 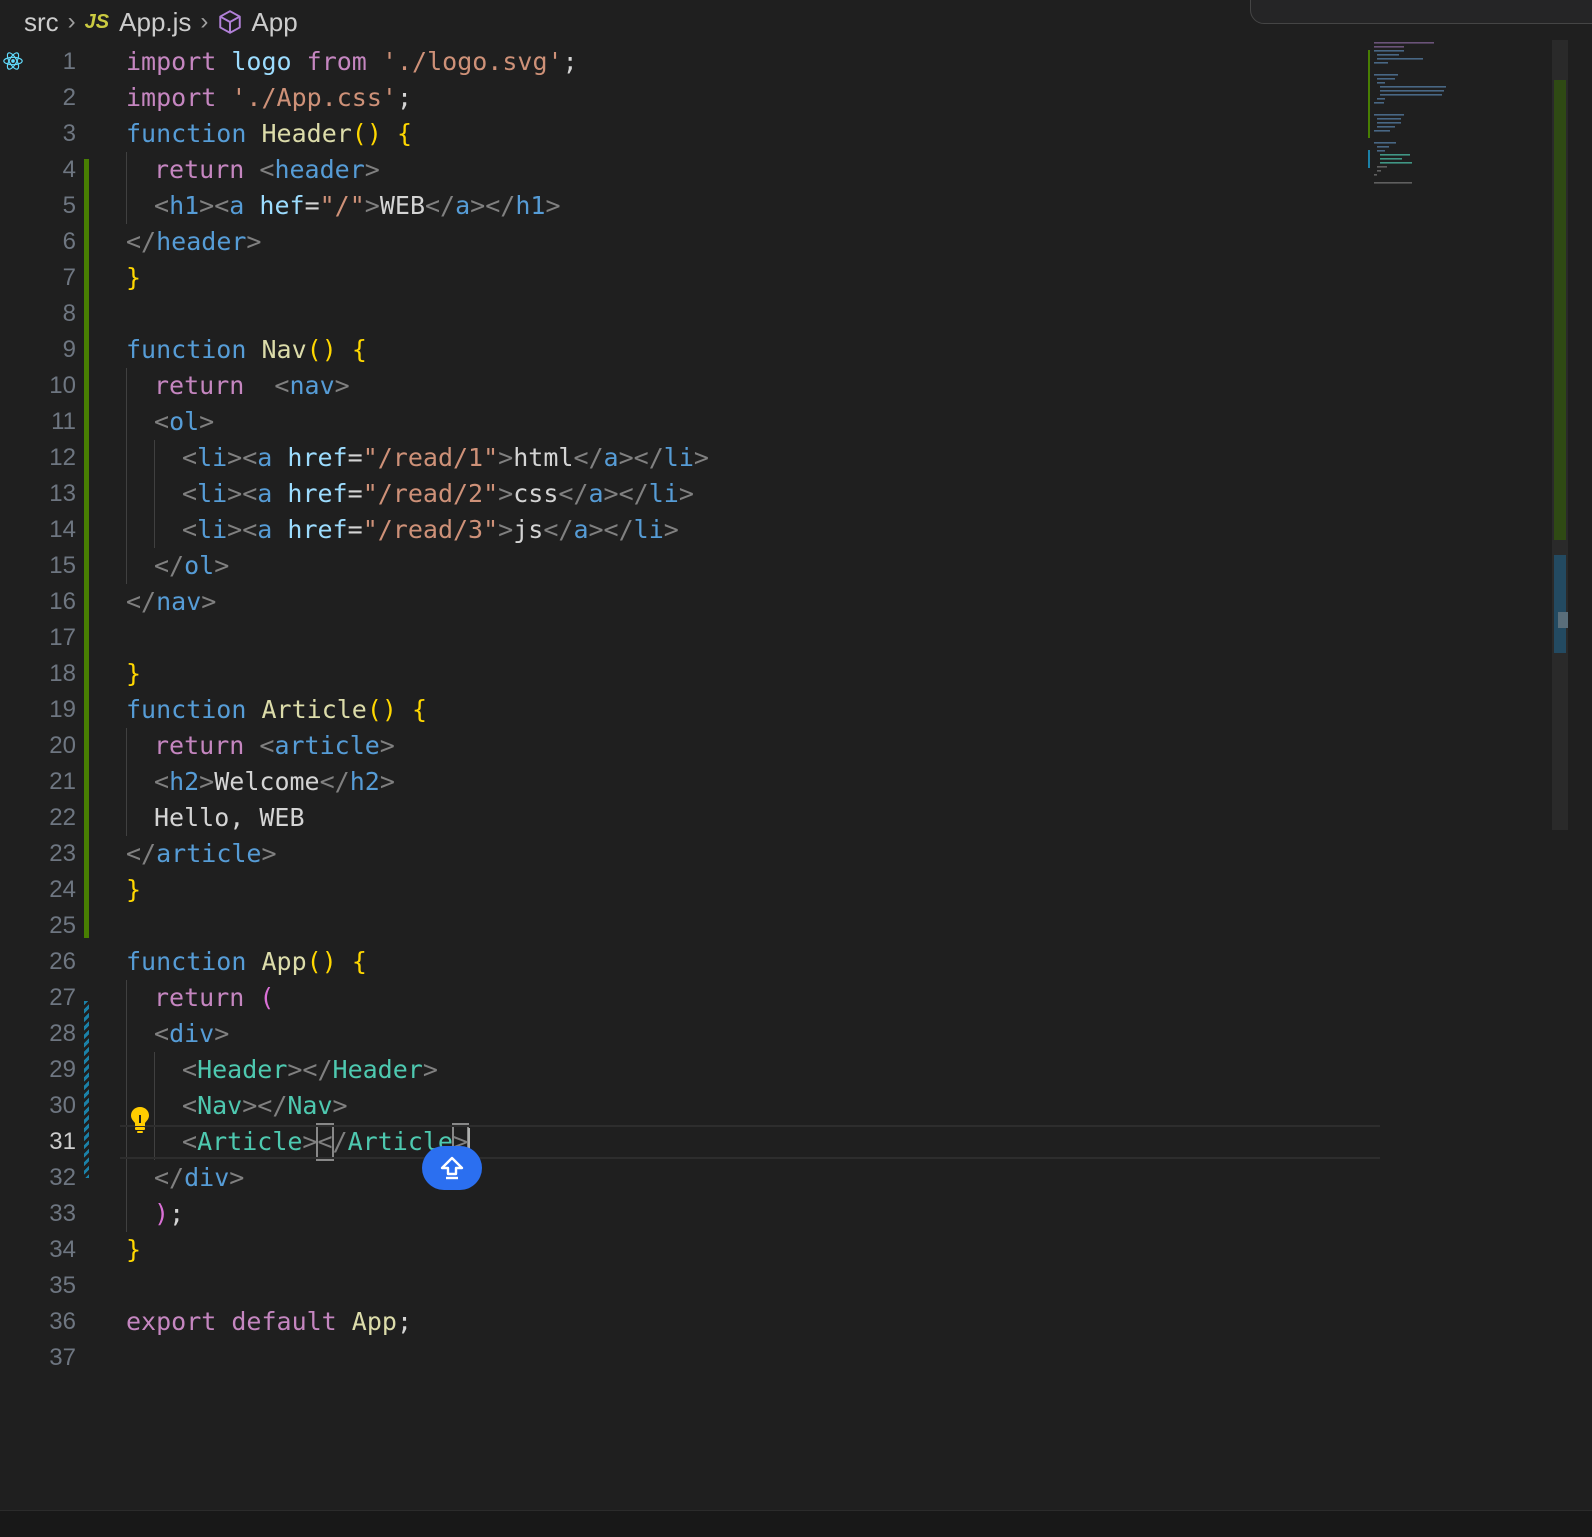 I want to click on find-widget, so click(x=1421, y=12).